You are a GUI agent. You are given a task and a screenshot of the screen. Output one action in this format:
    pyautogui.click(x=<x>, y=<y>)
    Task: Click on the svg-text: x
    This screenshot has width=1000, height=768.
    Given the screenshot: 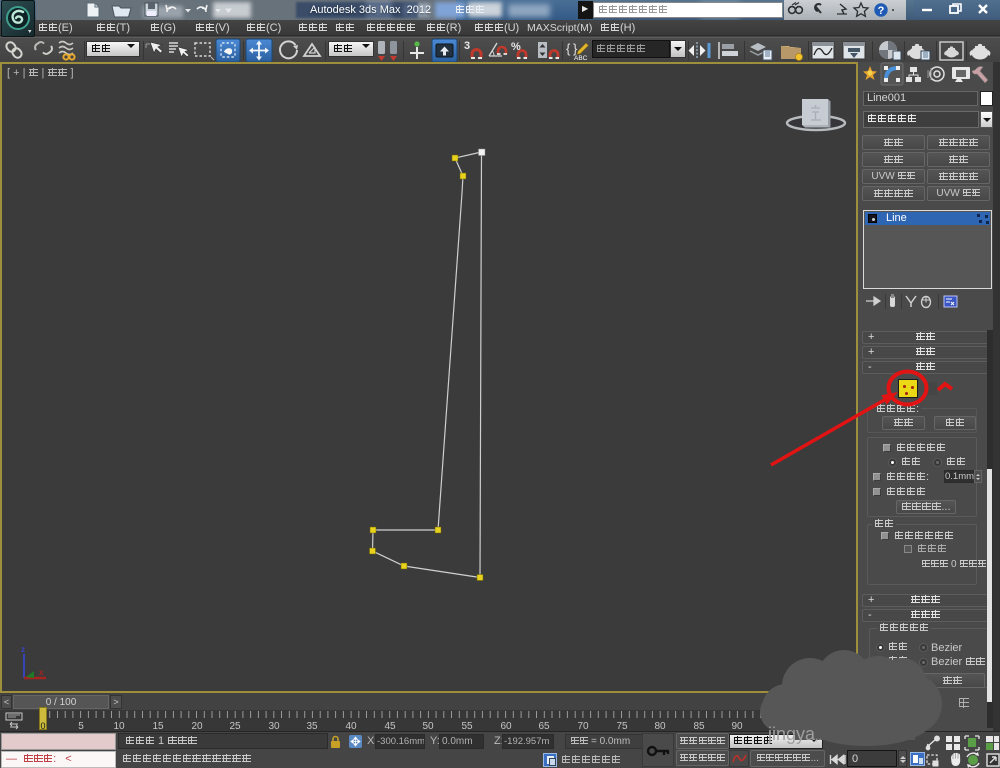 What is the action you would take?
    pyautogui.click(x=41, y=672)
    